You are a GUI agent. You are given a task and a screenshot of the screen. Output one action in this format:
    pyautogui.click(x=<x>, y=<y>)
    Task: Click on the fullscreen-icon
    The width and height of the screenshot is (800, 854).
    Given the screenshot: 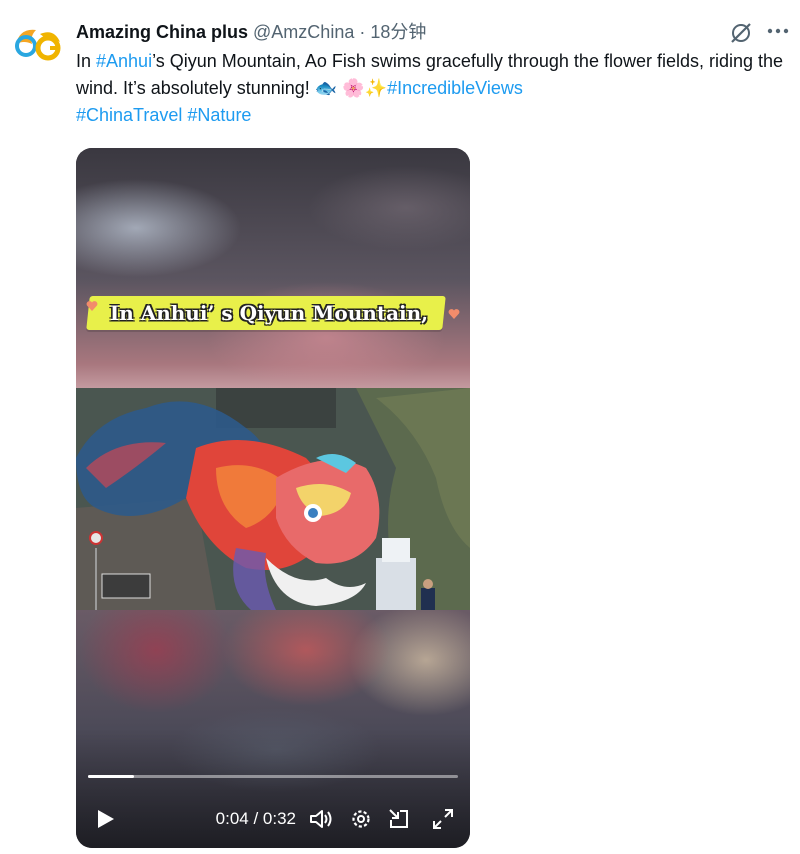 What is the action you would take?
    pyautogui.click(x=443, y=819)
    